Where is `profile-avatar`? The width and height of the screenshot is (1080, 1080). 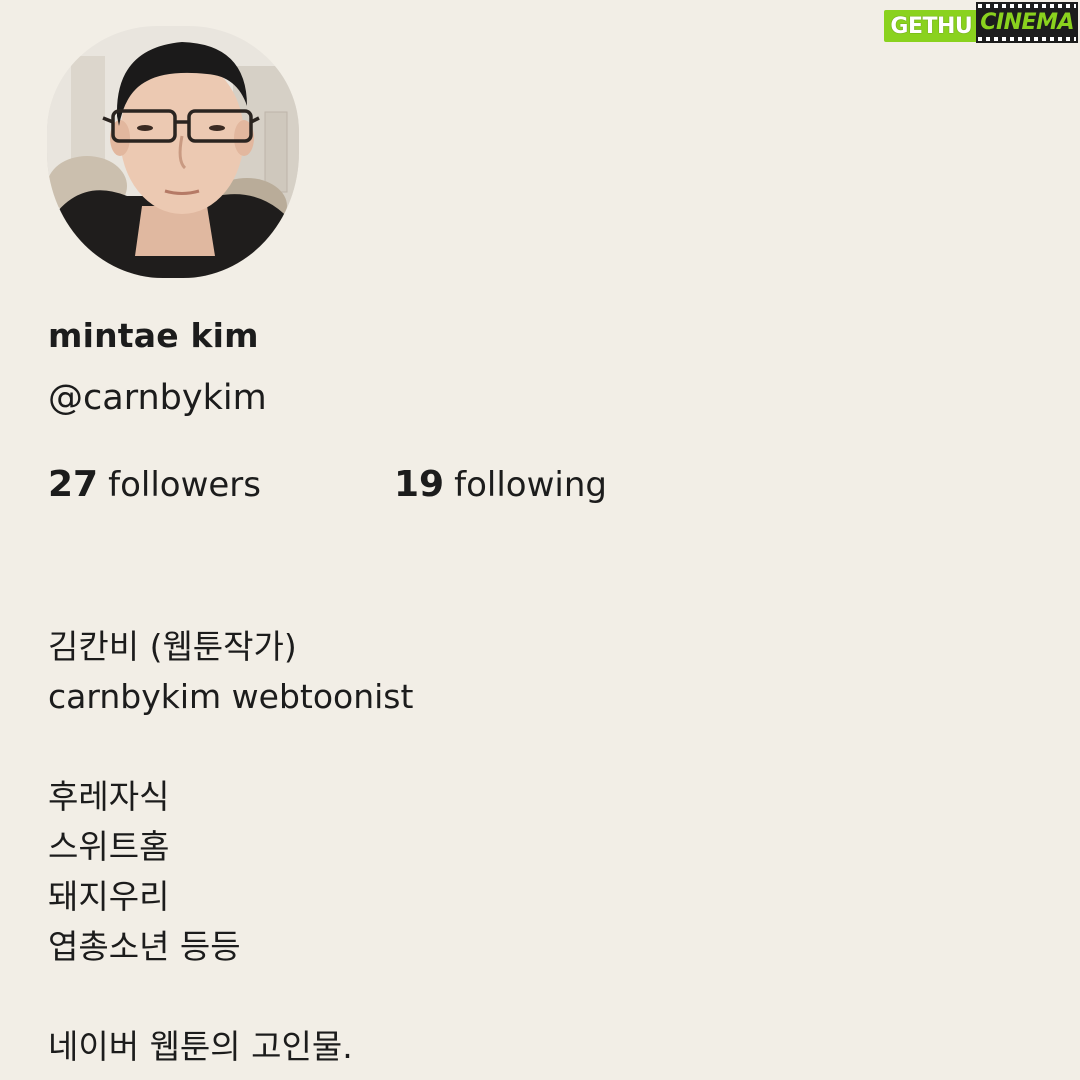
profile-avatar is located at coordinates (173, 152).